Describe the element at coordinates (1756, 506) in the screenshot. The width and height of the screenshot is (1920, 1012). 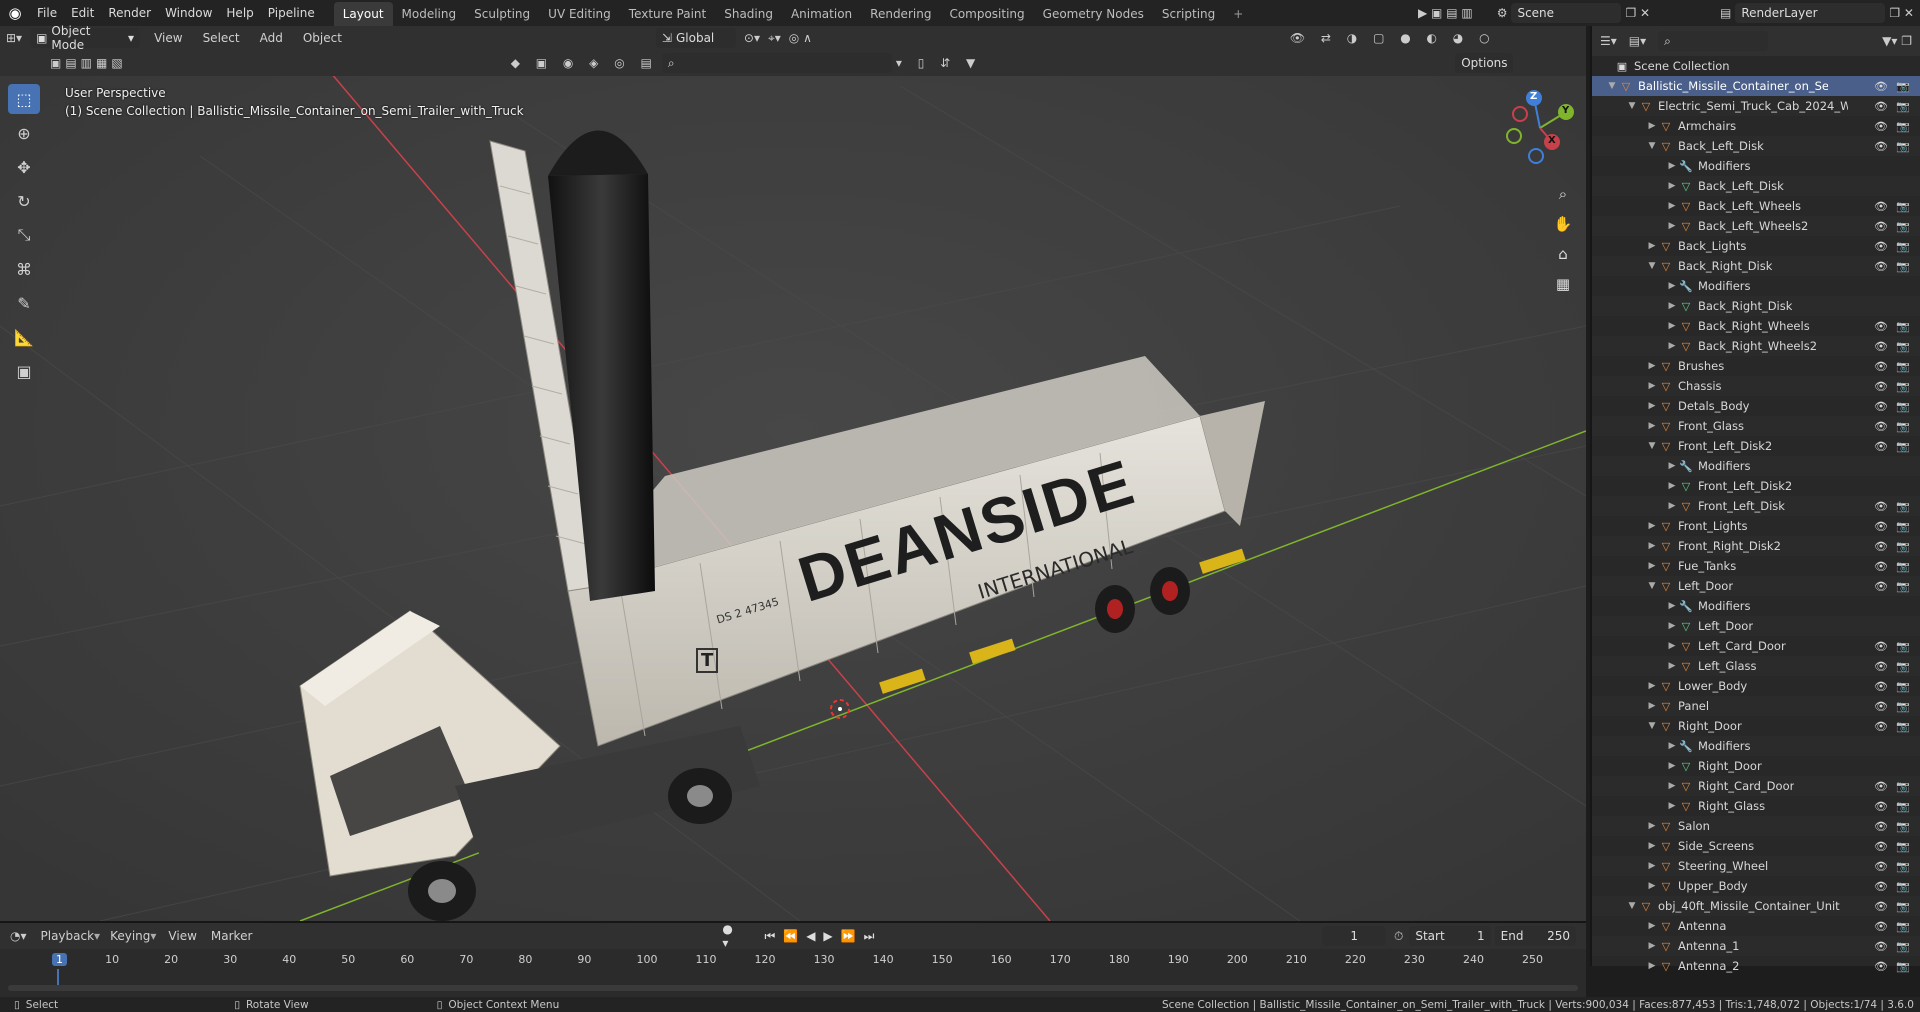
I see `outliner-item: ▶ ▽ Front_Left_Disk 👁 📷` at that location.